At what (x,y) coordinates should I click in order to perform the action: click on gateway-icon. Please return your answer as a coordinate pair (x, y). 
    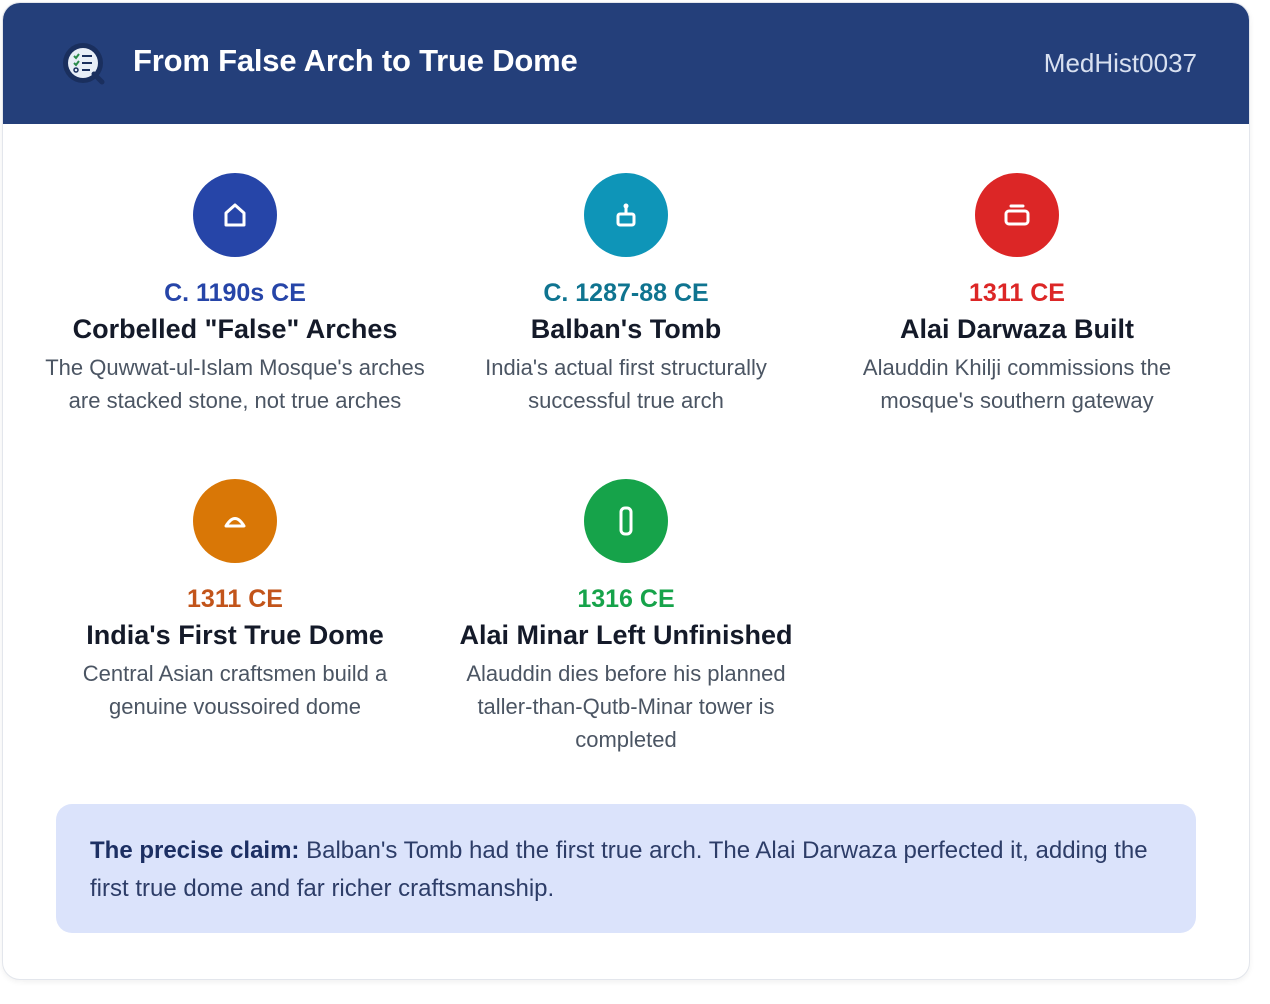
    Looking at the image, I should click on (1017, 215).